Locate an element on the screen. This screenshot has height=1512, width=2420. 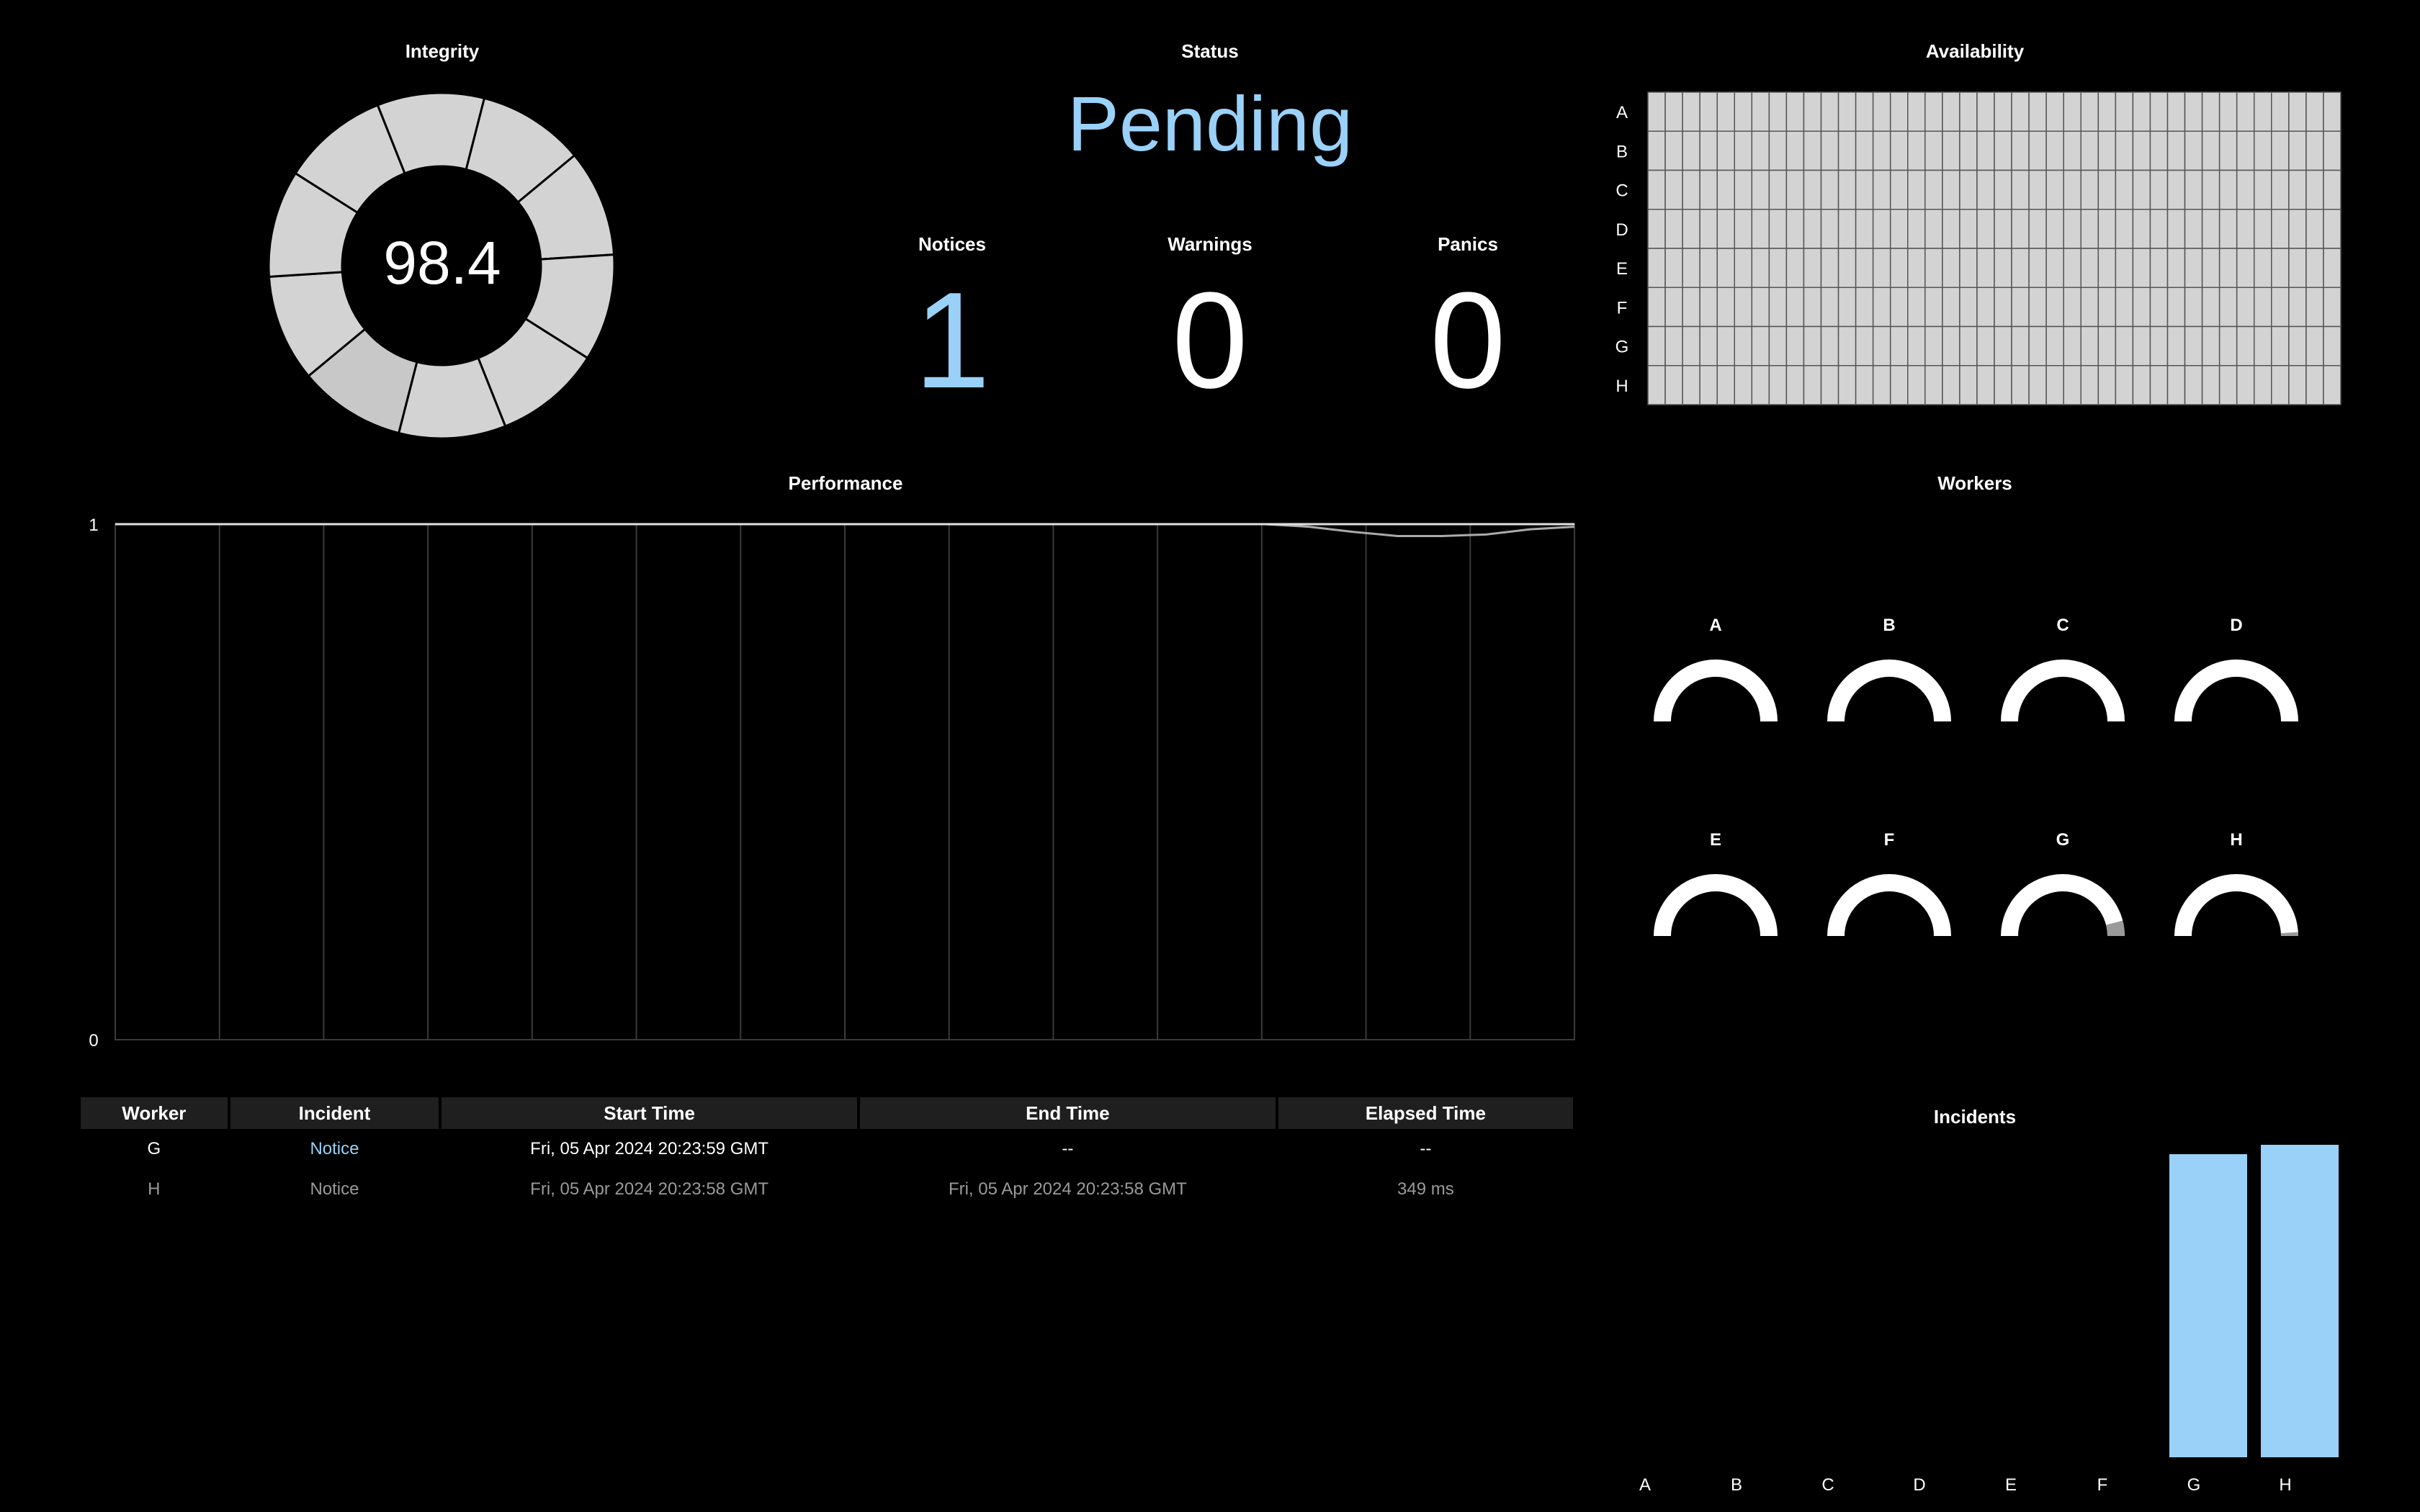
warnings-count: 0 is located at coordinates (1210, 340).